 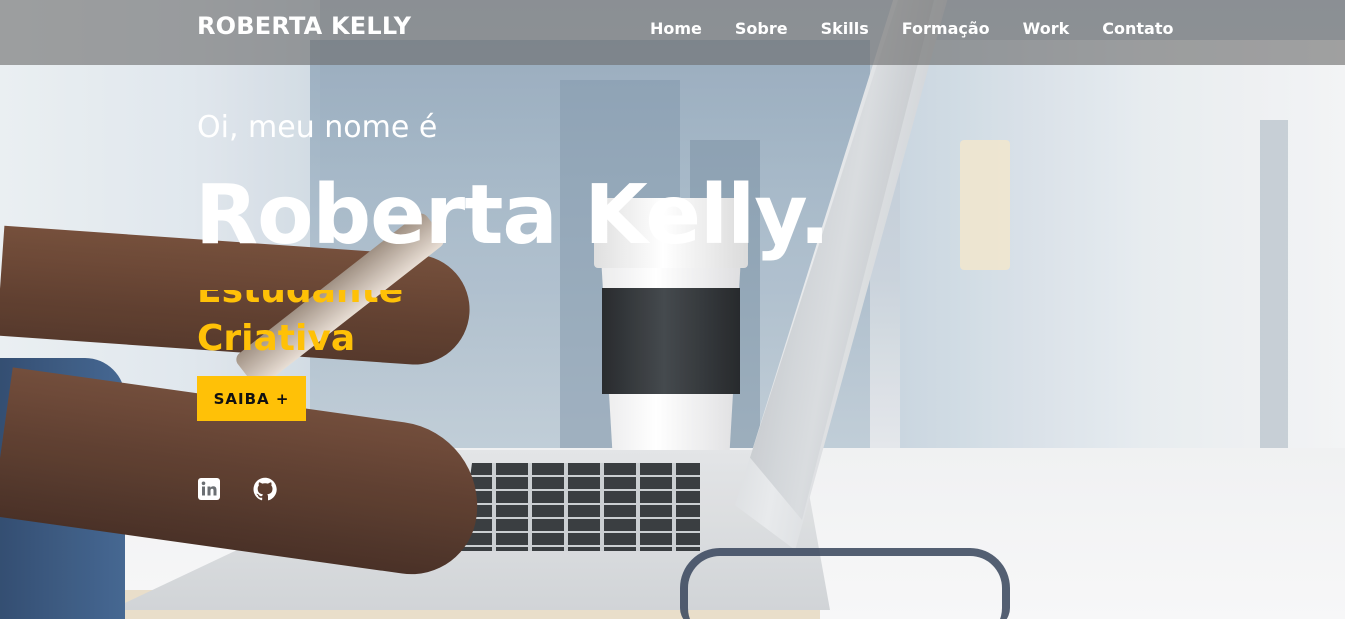 I want to click on nav-work: Work, so click(x=1046, y=28).